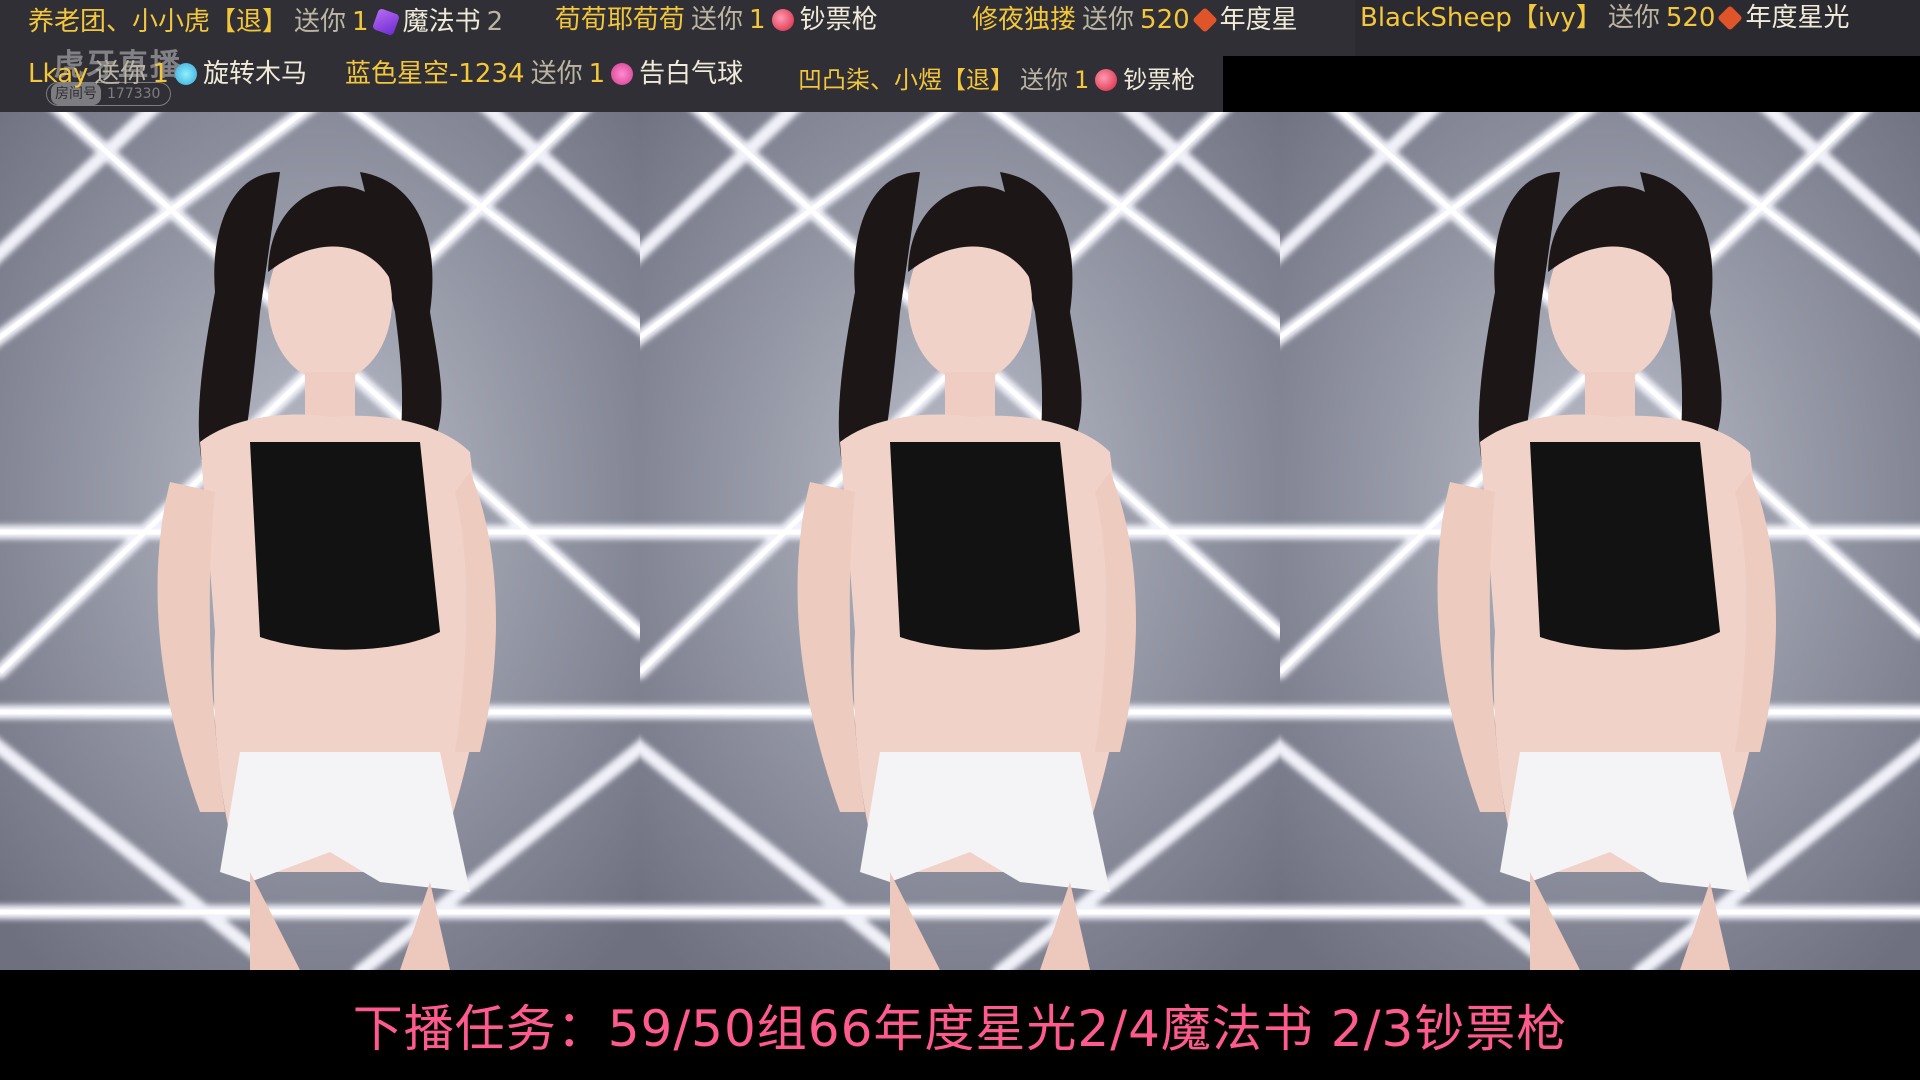  Describe the element at coordinates (435, 74) in the screenshot. I see `gift-sender: 蓝色星空-1234` at that location.